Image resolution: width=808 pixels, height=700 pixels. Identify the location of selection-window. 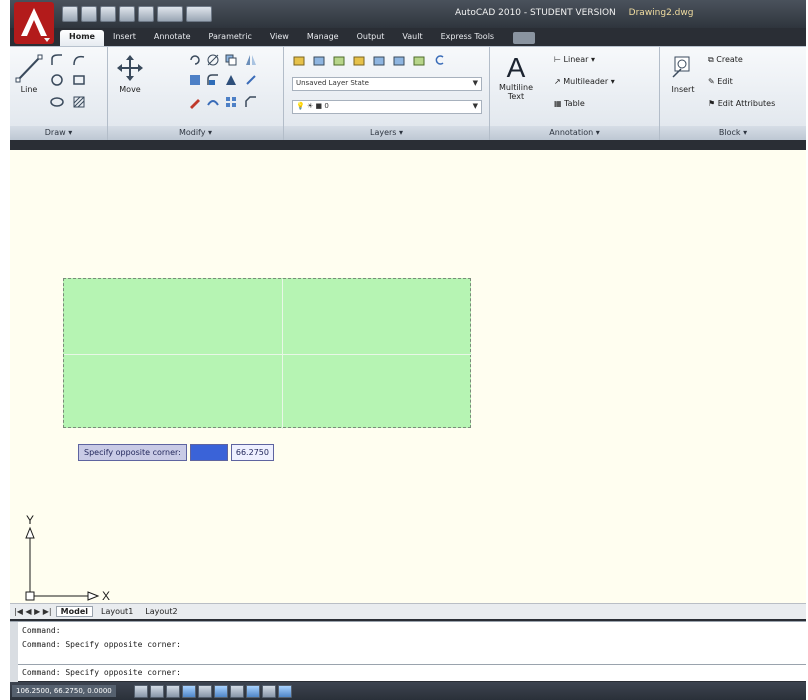
(267, 353).